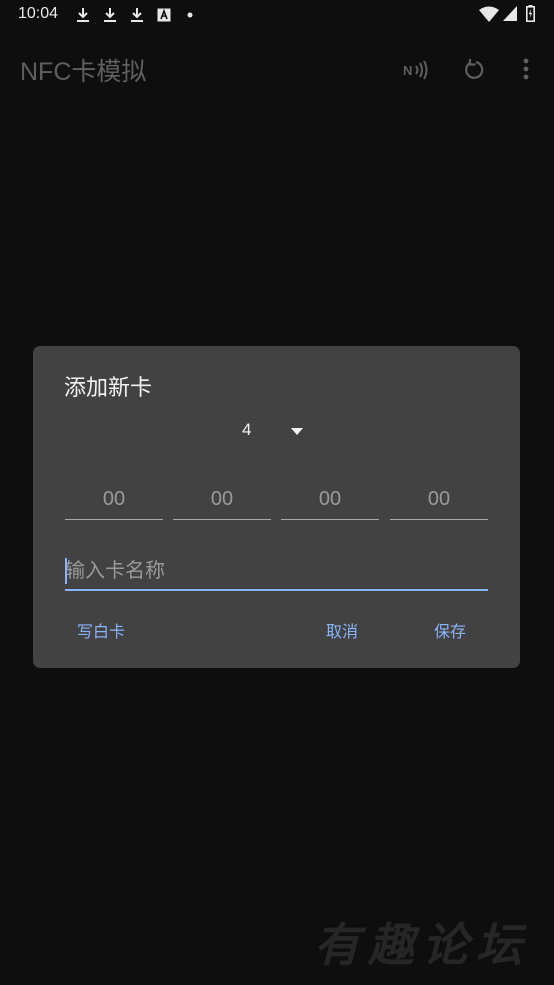 Image resolution: width=554 pixels, height=985 pixels. Describe the element at coordinates (164, 15) in the screenshot. I see `app-notification-icon` at that location.